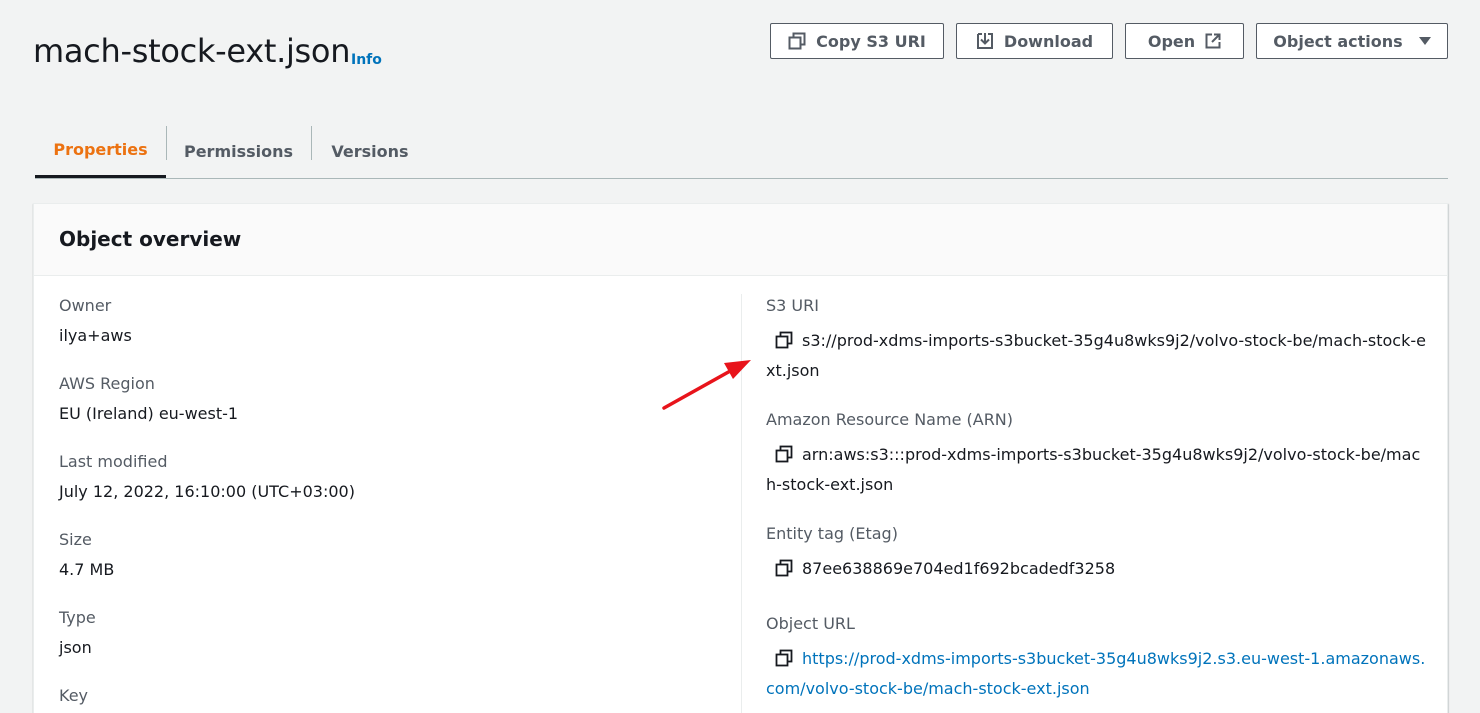 The height and width of the screenshot is (713, 1480). What do you see at coordinates (792, 305) in the screenshot?
I see `s3-uri-label: S3 URI` at bounding box center [792, 305].